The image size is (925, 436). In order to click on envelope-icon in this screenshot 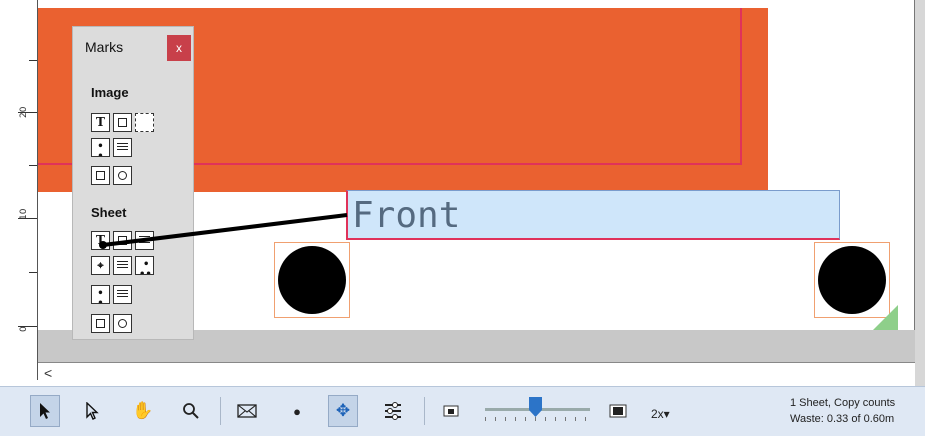, I will do `click(247, 411)`.